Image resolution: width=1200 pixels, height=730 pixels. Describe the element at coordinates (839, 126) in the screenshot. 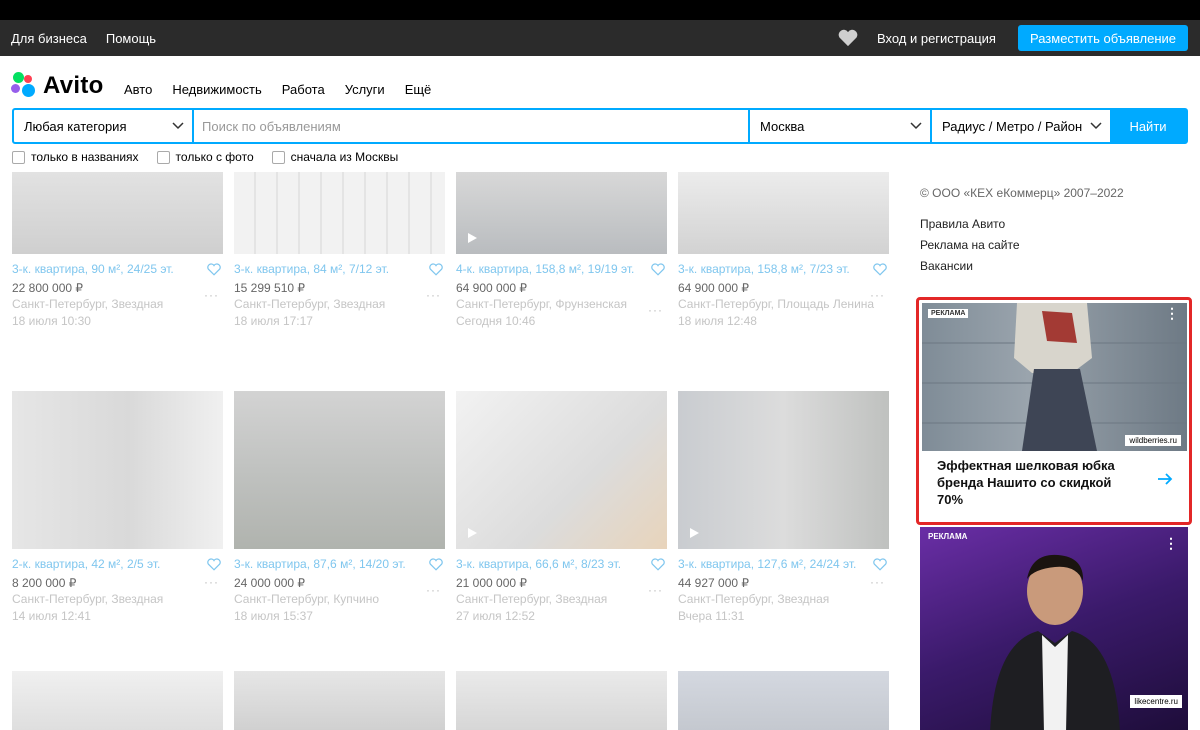

I see `city-select: Москва` at that location.